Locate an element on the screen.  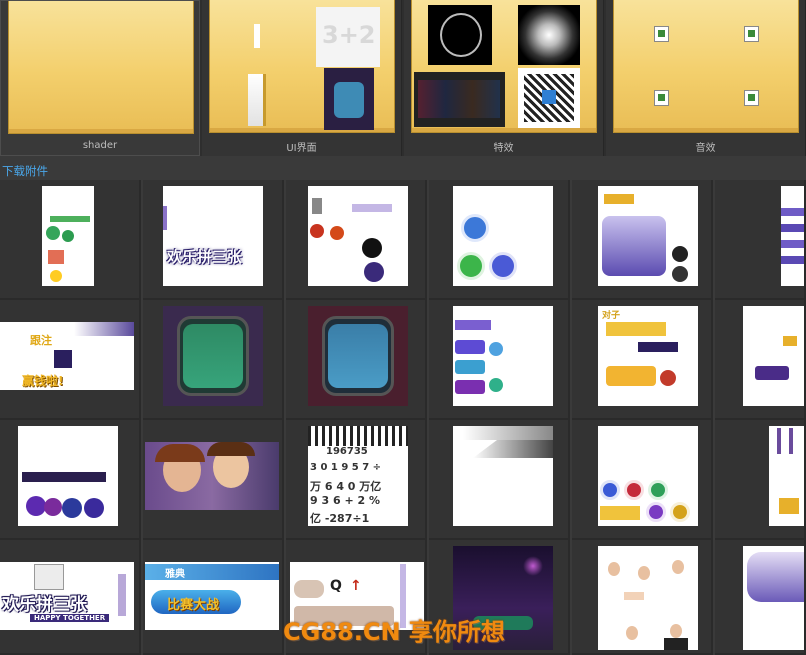
thumb-text: 万 6 4 0 万亿 is located at coordinates (346, 486).